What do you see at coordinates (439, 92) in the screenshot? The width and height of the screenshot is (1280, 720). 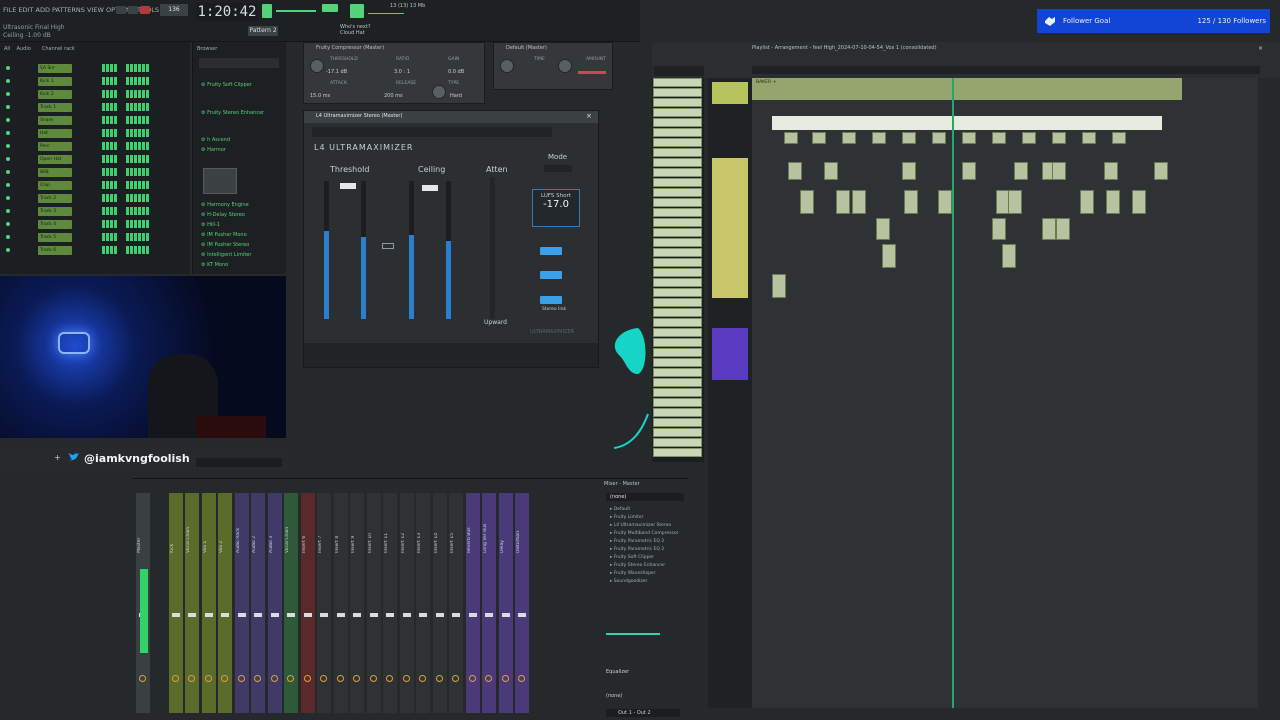 I see `type-knob` at bounding box center [439, 92].